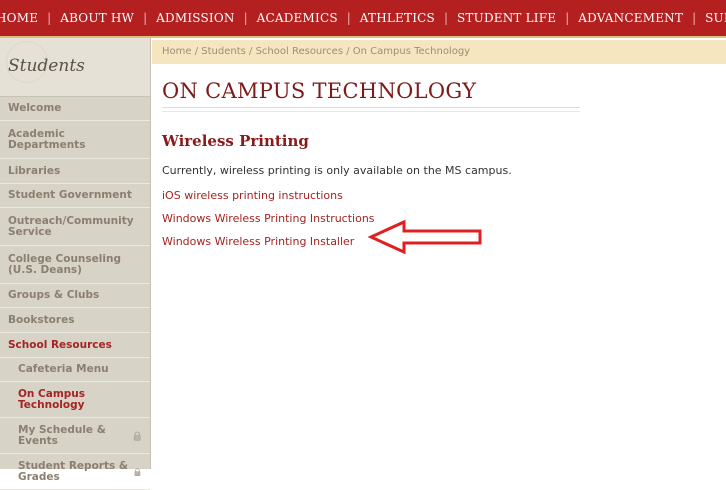 The height and width of the screenshot is (490, 726). Describe the element at coordinates (299, 51) in the screenshot. I see `breadcrumb-school-resources: School Resources` at that location.